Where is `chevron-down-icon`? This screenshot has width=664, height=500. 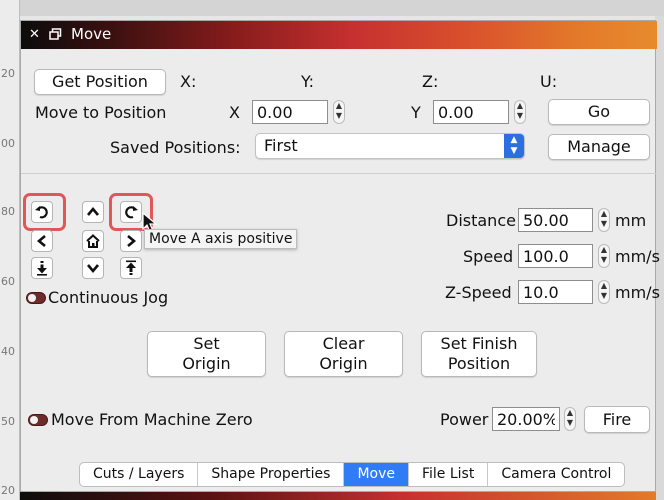 chevron-down-icon is located at coordinates (93, 269).